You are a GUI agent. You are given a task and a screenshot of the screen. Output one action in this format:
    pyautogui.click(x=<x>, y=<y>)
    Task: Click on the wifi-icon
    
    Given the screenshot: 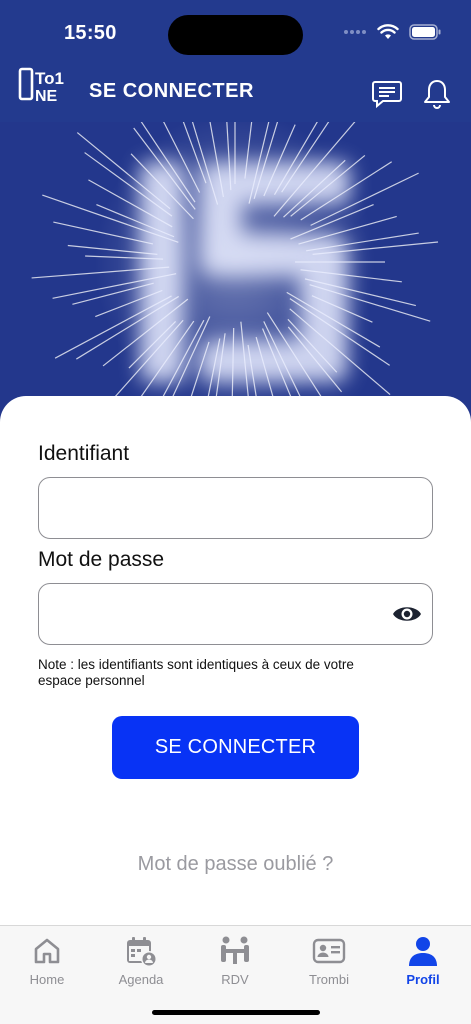 What is the action you would take?
    pyautogui.click(x=388, y=31)
    